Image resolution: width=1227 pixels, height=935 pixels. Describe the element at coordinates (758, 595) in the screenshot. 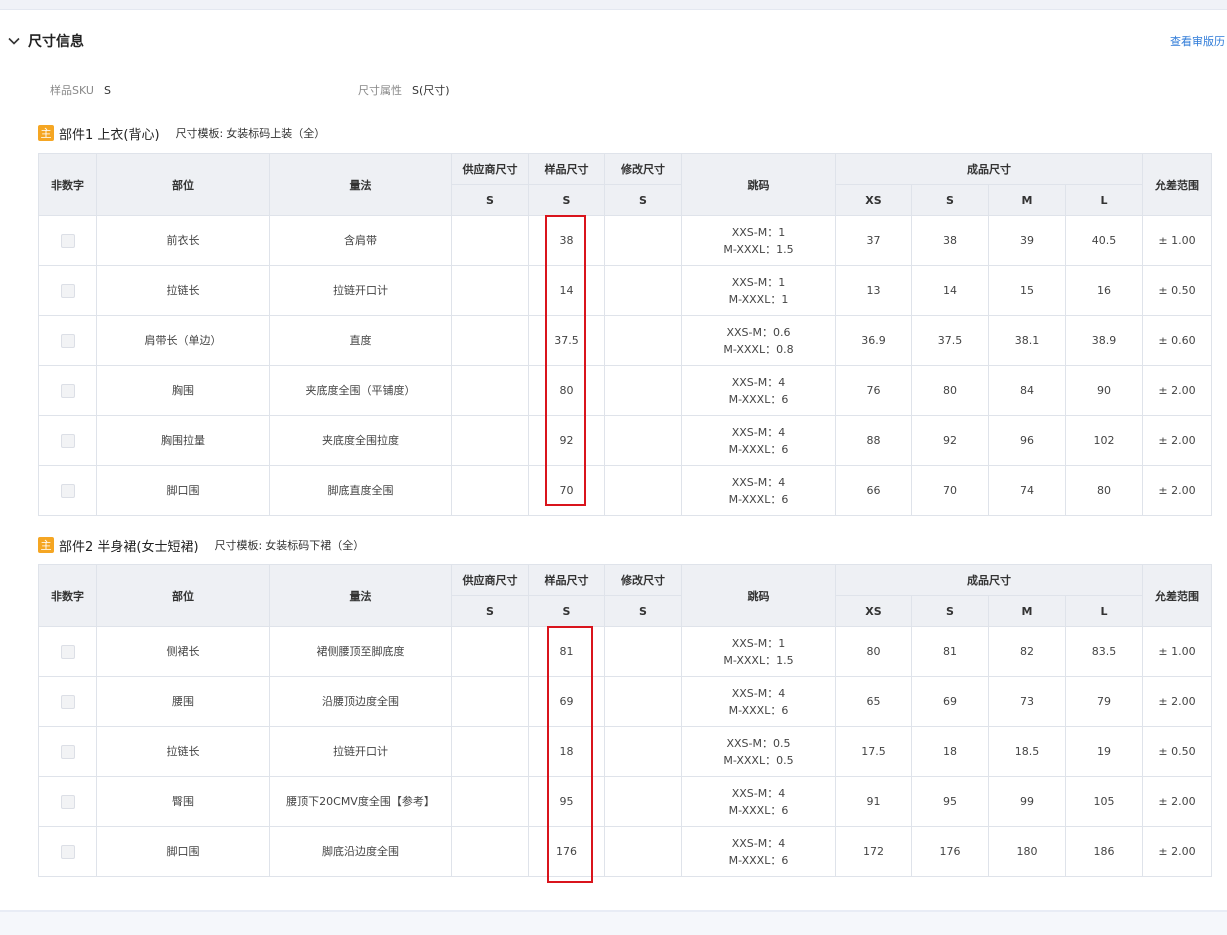

I see `th-jump: 跳码` at that location.